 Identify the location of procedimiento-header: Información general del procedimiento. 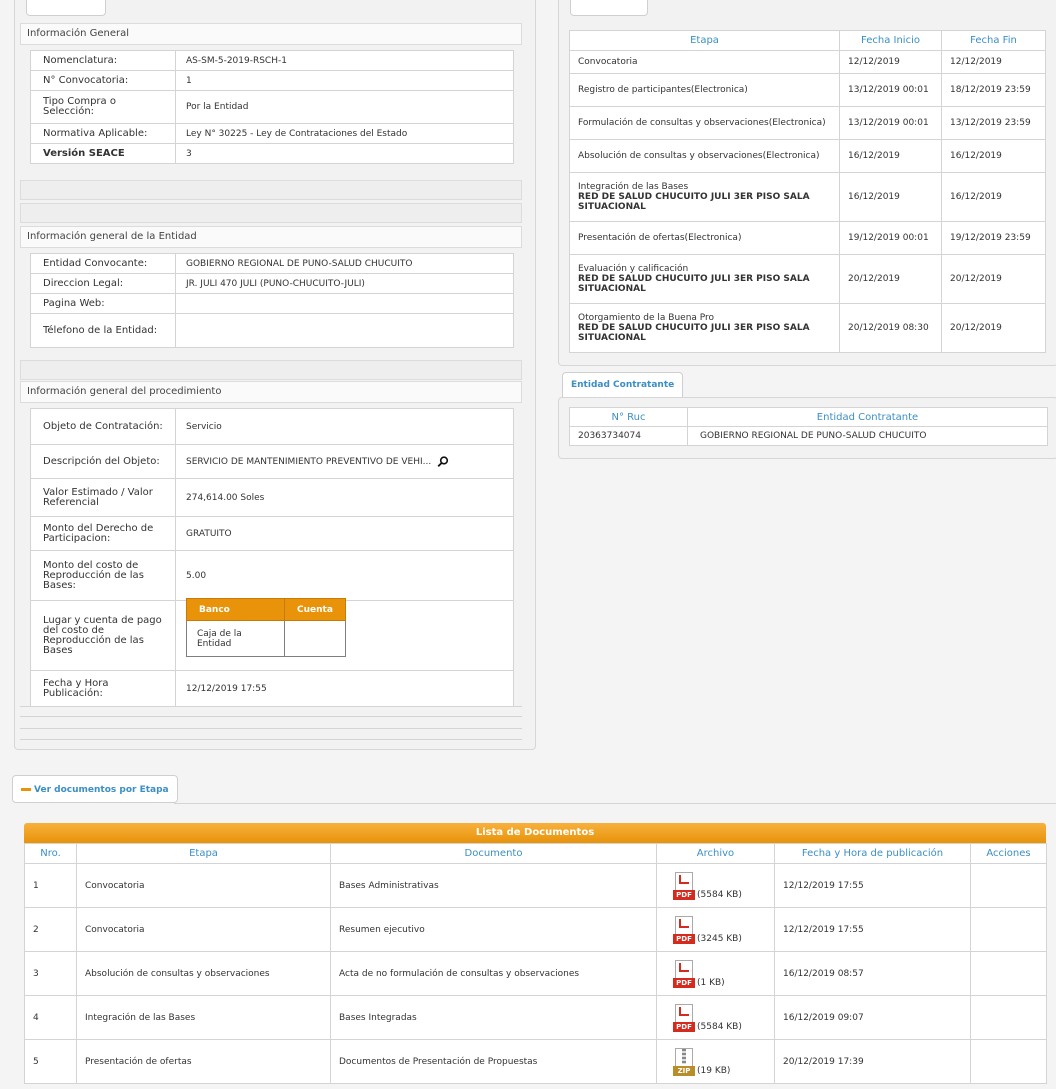
(271, 392).